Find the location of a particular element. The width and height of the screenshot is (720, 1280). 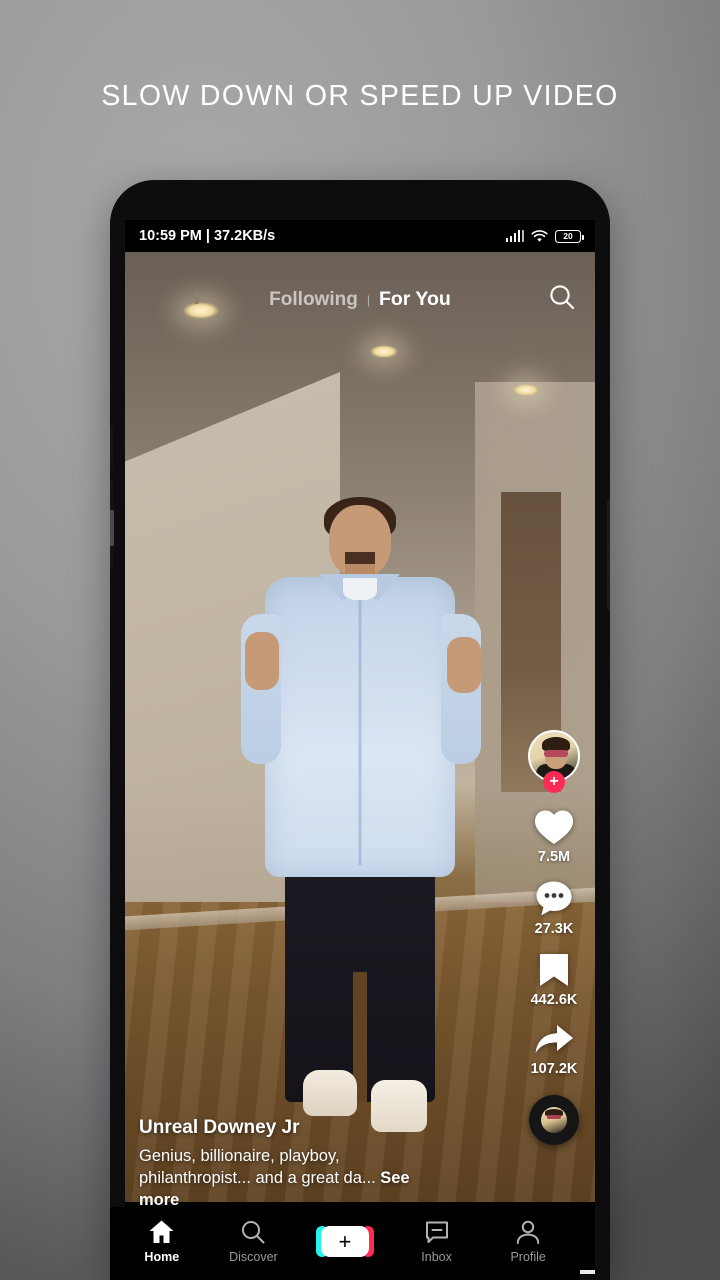

nav-item-inbox: Inbox is located at coordinates (437, 1241).